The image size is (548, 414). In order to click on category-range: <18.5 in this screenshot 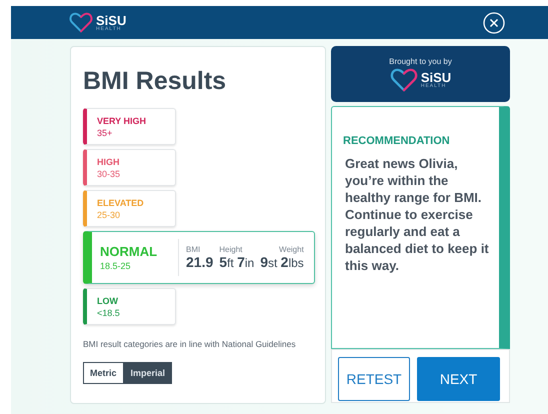, I will do `click(108, 313)`.